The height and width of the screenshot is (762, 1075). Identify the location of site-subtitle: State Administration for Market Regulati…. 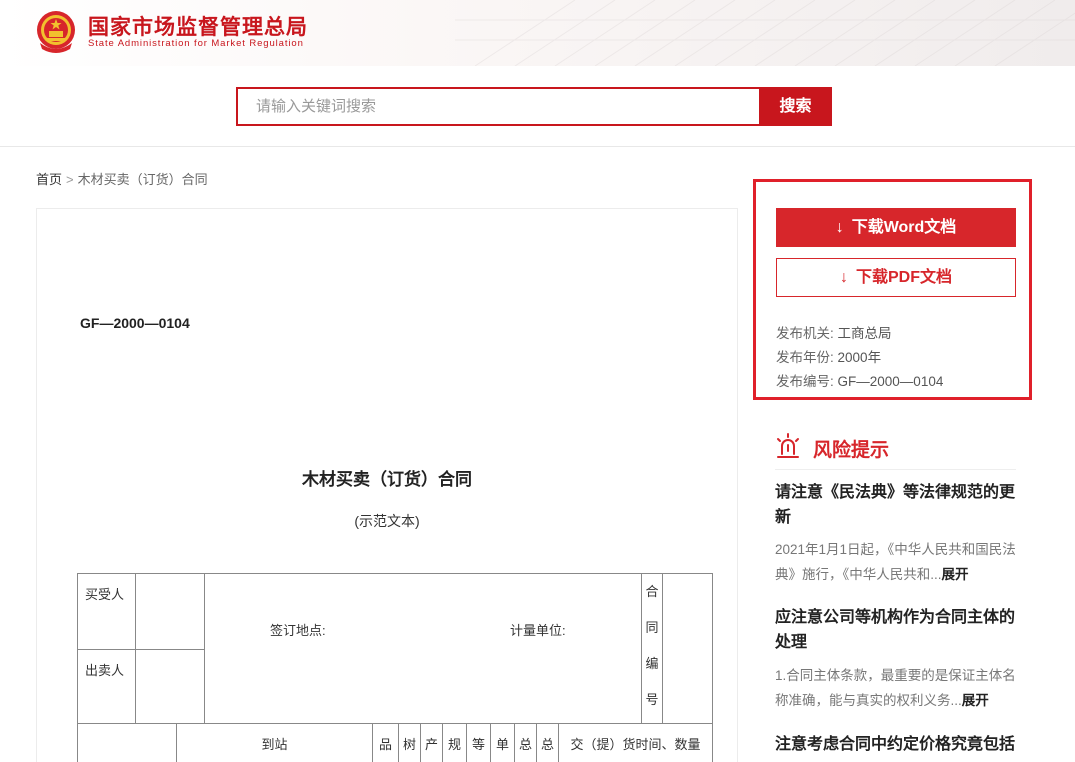
(196, 43).